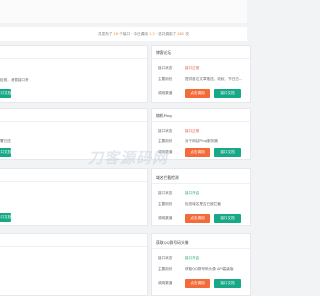 This screenshot has width=320, height=296. Describe the element at coordinates (209, 269) in the screenshot. I see `use-value: 获取QQ群号码头像 API高级版` at that location.